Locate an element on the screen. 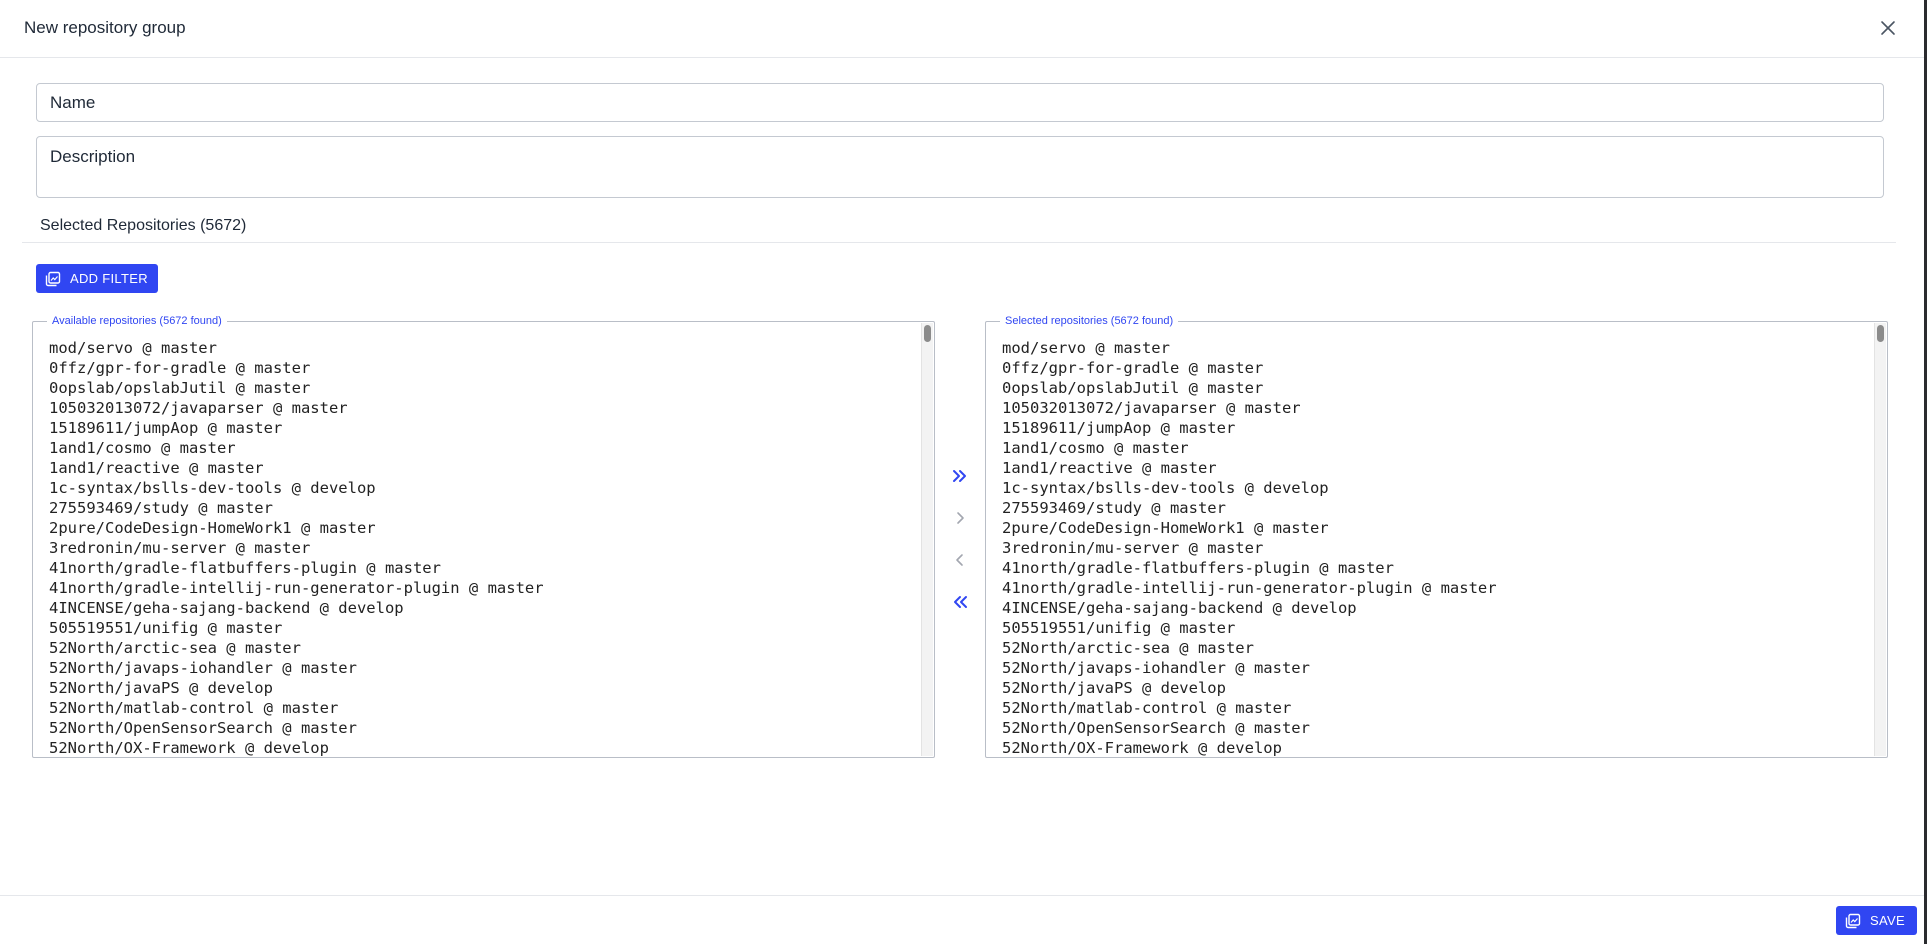  selected-scrollbar is located at coordinates (1880, 539).